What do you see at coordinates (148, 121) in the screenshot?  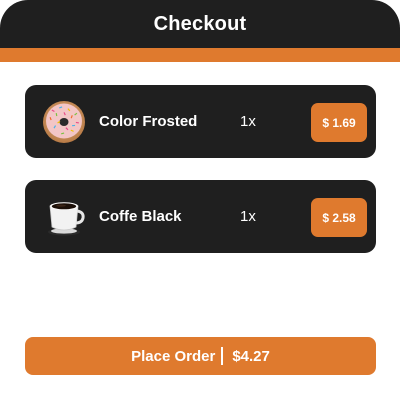 I see `item-name: Color Frosted` at bounding box center [148, 121].